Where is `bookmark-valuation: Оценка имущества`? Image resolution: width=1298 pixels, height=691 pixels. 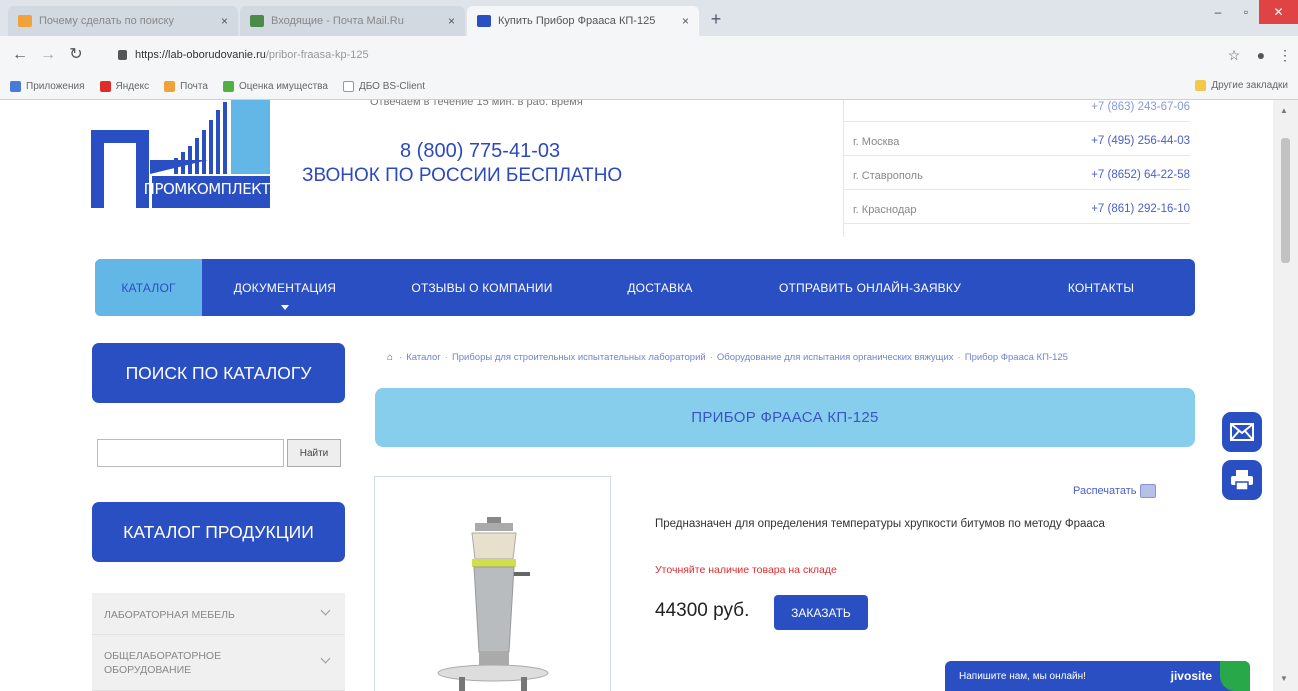
bookmark-valuation: Оценка имущества is located at coordinates (275, 86).